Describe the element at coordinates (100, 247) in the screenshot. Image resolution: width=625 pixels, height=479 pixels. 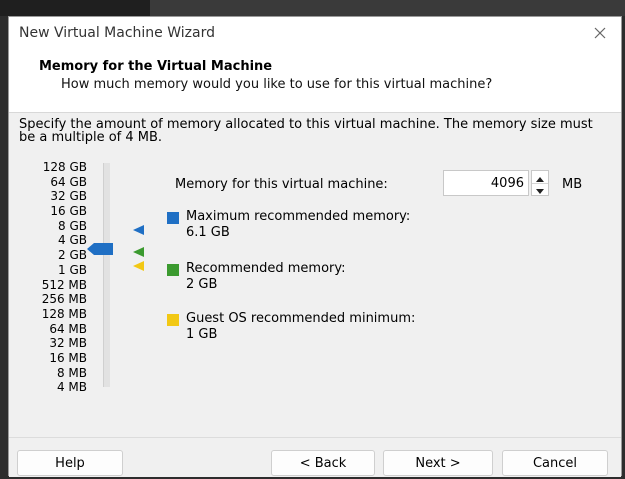
I see `memory-slider-thumb` at that location.